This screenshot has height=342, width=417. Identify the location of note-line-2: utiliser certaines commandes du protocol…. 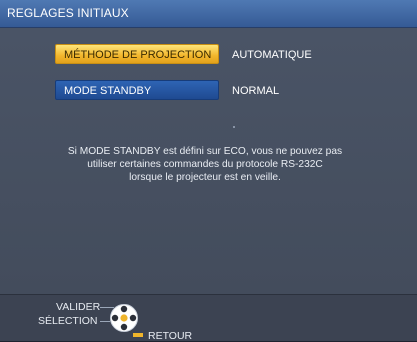
(205, 164).